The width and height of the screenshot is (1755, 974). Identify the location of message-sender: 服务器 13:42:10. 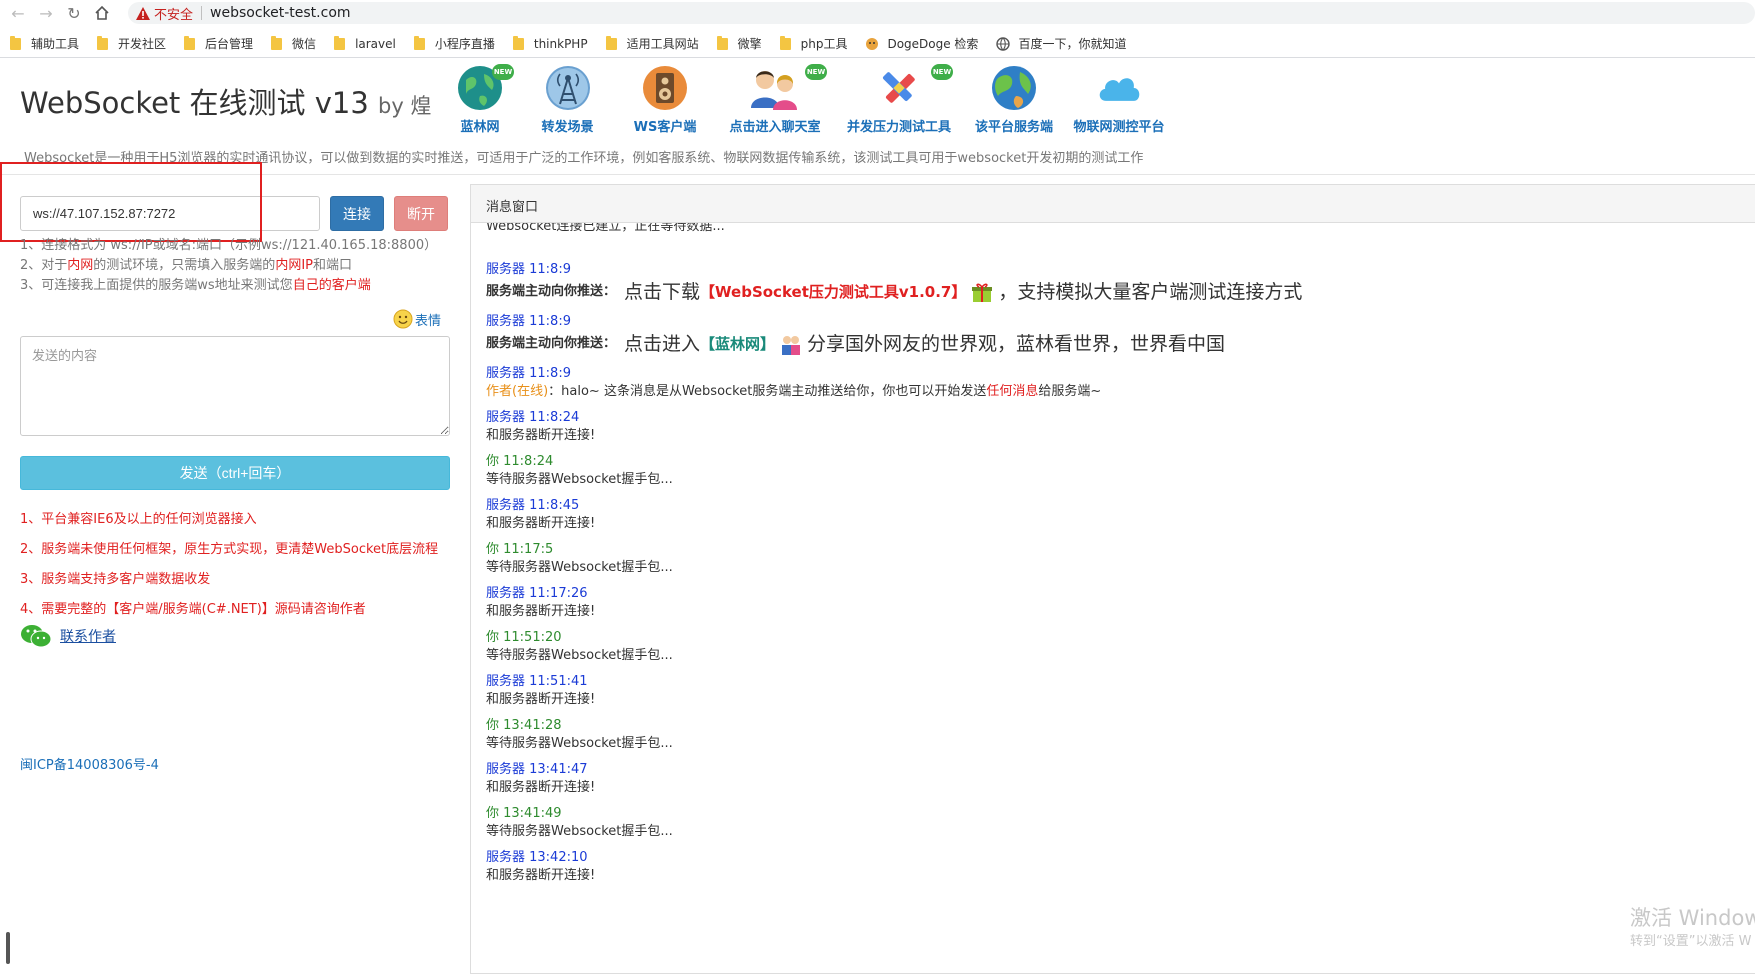
(537, 857).